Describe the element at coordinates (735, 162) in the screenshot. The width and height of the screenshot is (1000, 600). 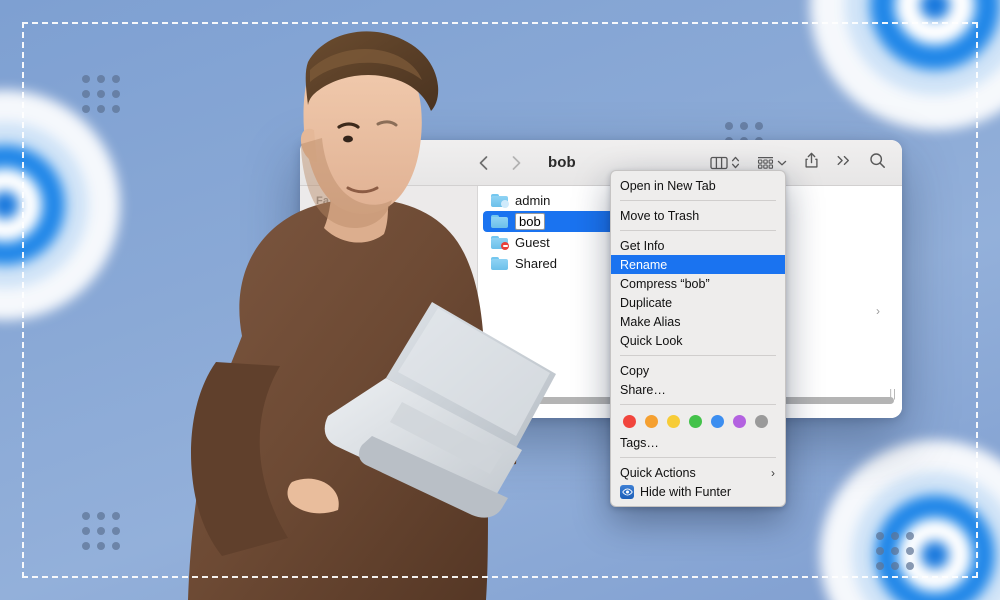
I see `up-down-stepper-icon` at that location.